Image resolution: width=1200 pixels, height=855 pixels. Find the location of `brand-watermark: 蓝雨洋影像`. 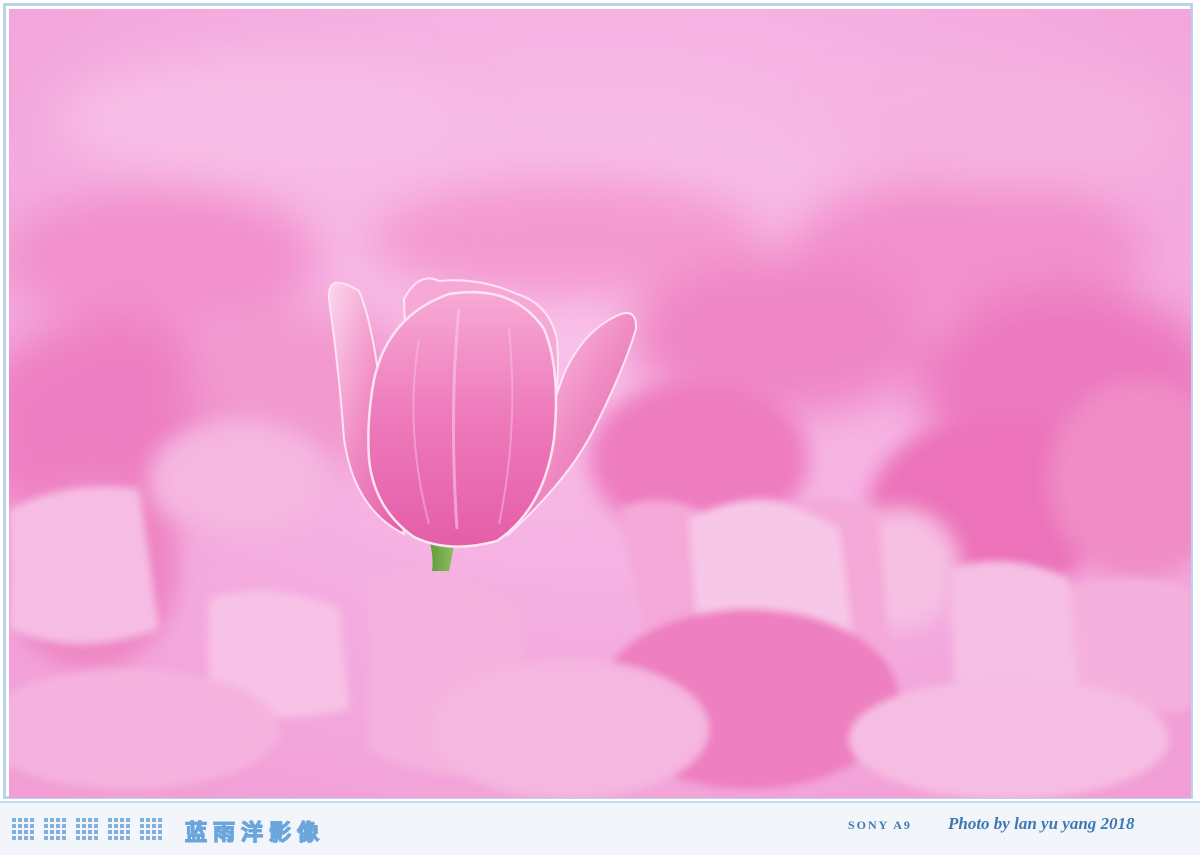

brand-watermark: 蓝雨洋影像 is located at coordinates (255, 832).